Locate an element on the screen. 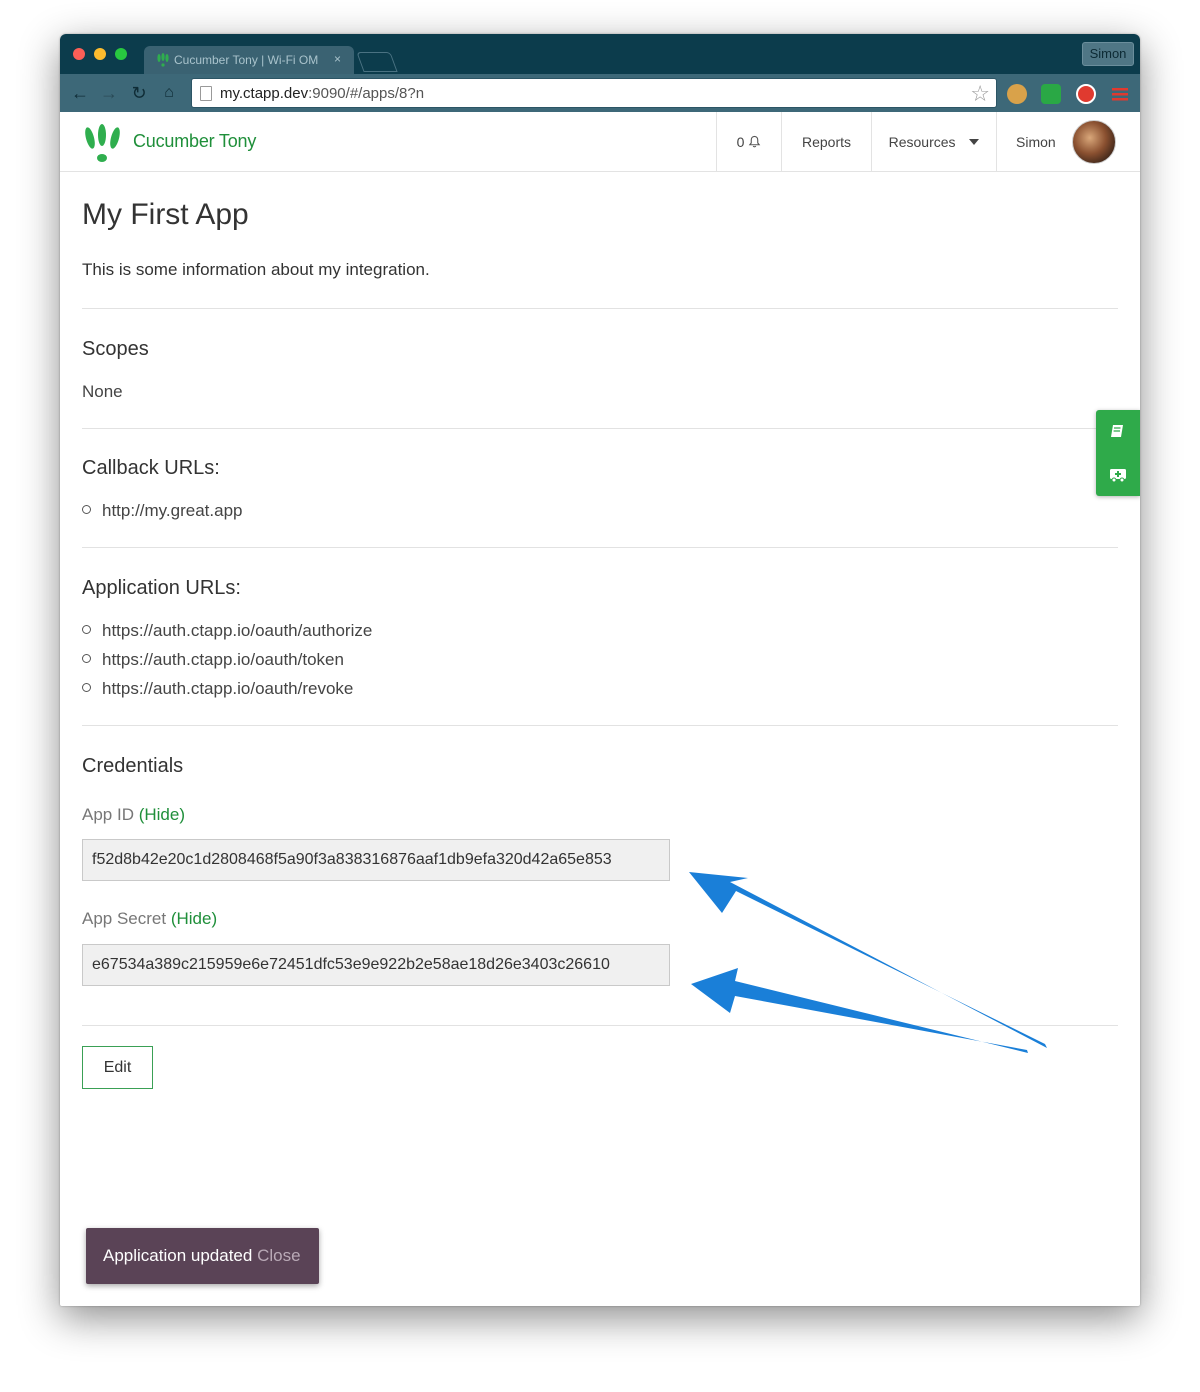  app-navbar: Cucumber Tony 0 Reports Resources Simon is located at coordinates (600, 142).